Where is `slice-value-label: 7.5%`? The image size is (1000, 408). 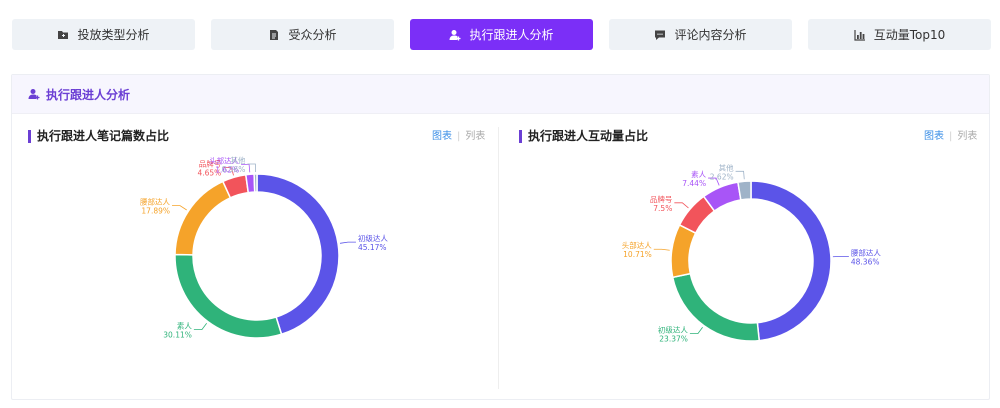
slice-value-label: 7.5% is located at coordinates (662, 208).